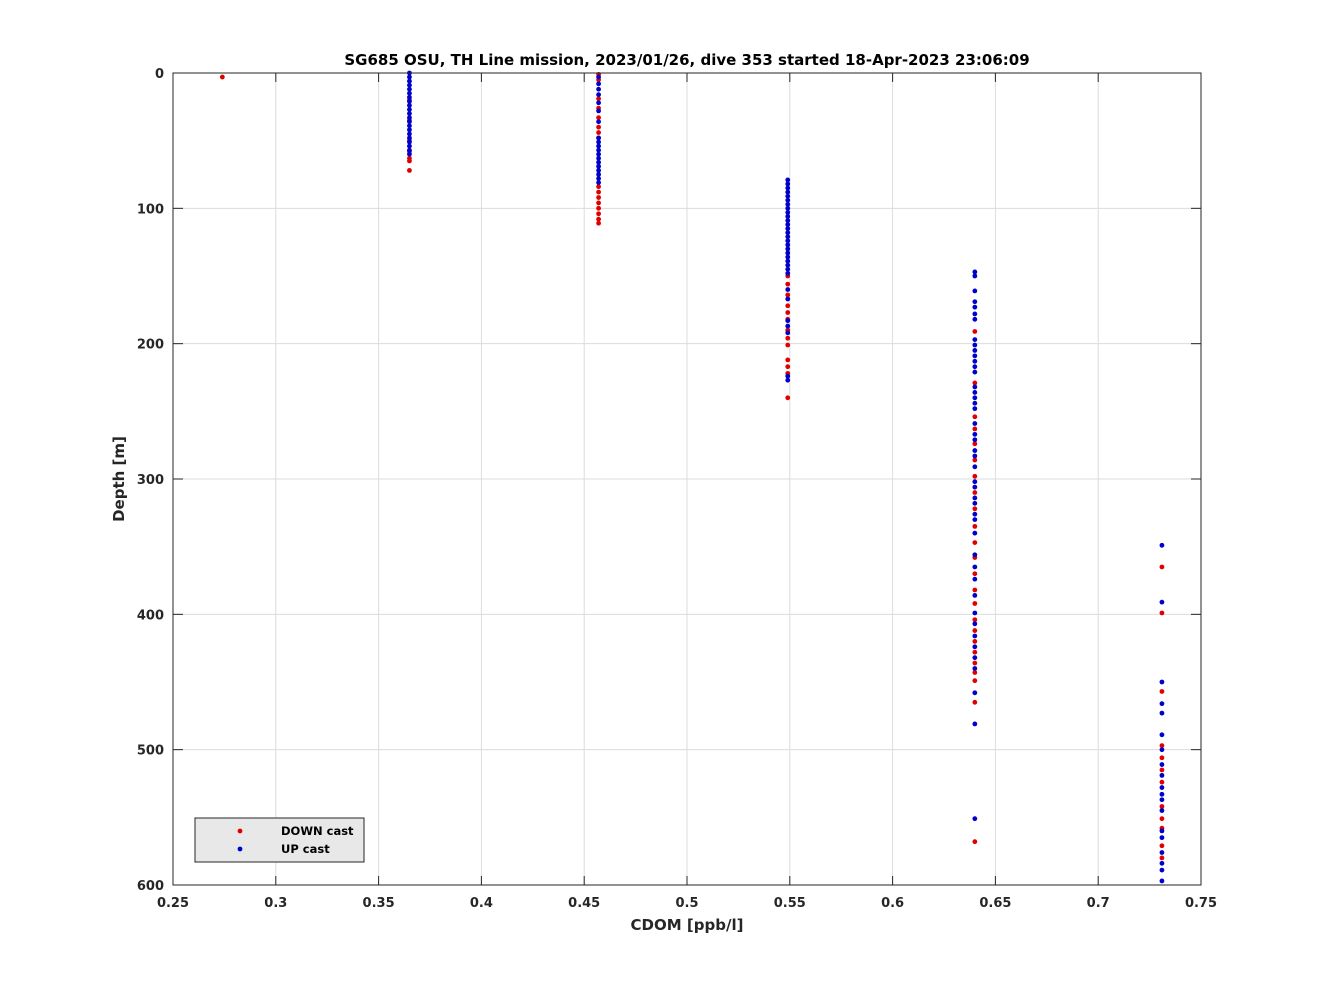 The width and height of the screenshot is (1328, 996). Describe the element at coordinates (119, 479) in the screenshot. I see `y-axis-label: Depth [m]` at that location.